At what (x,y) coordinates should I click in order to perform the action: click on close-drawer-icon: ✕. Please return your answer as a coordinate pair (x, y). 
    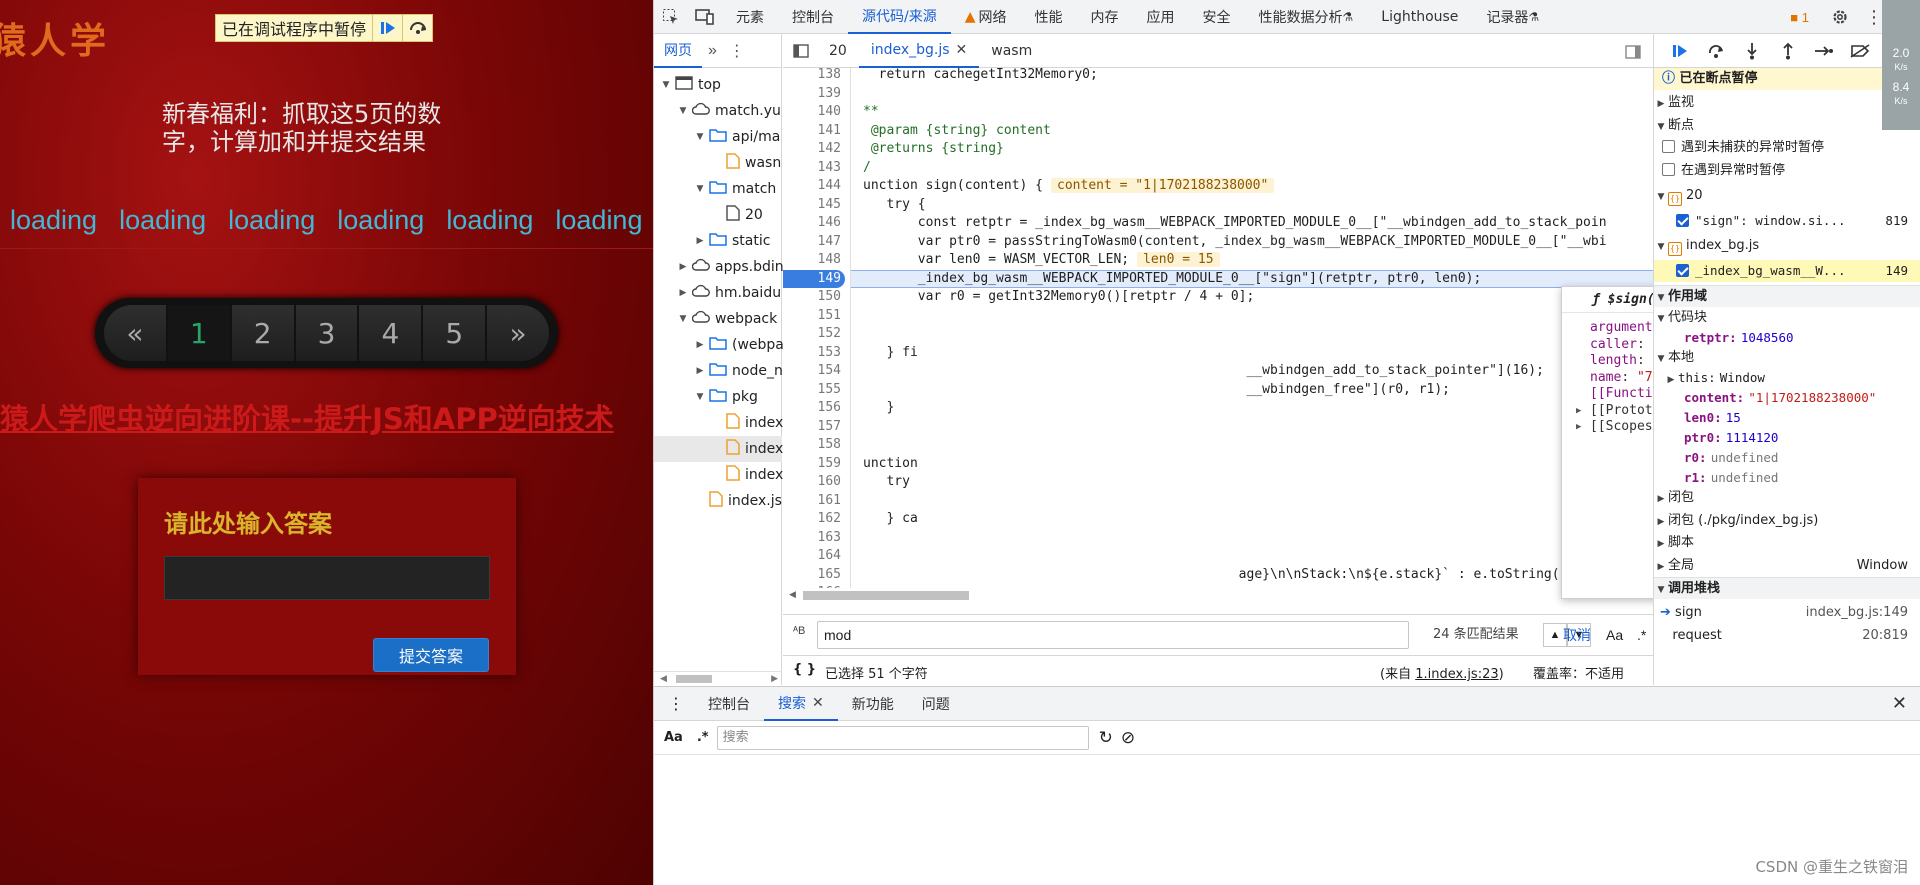
    Looking at the image, I should click on (1899, 703).